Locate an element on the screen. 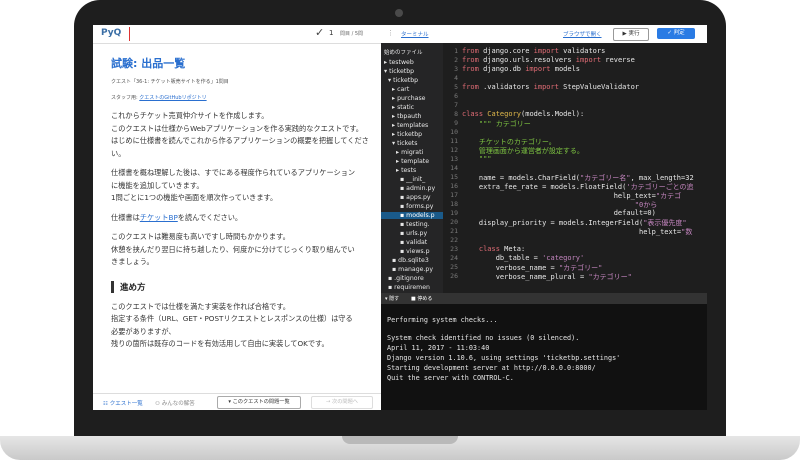  tree-item: ▸ tests is located at coordinates (406, 170).